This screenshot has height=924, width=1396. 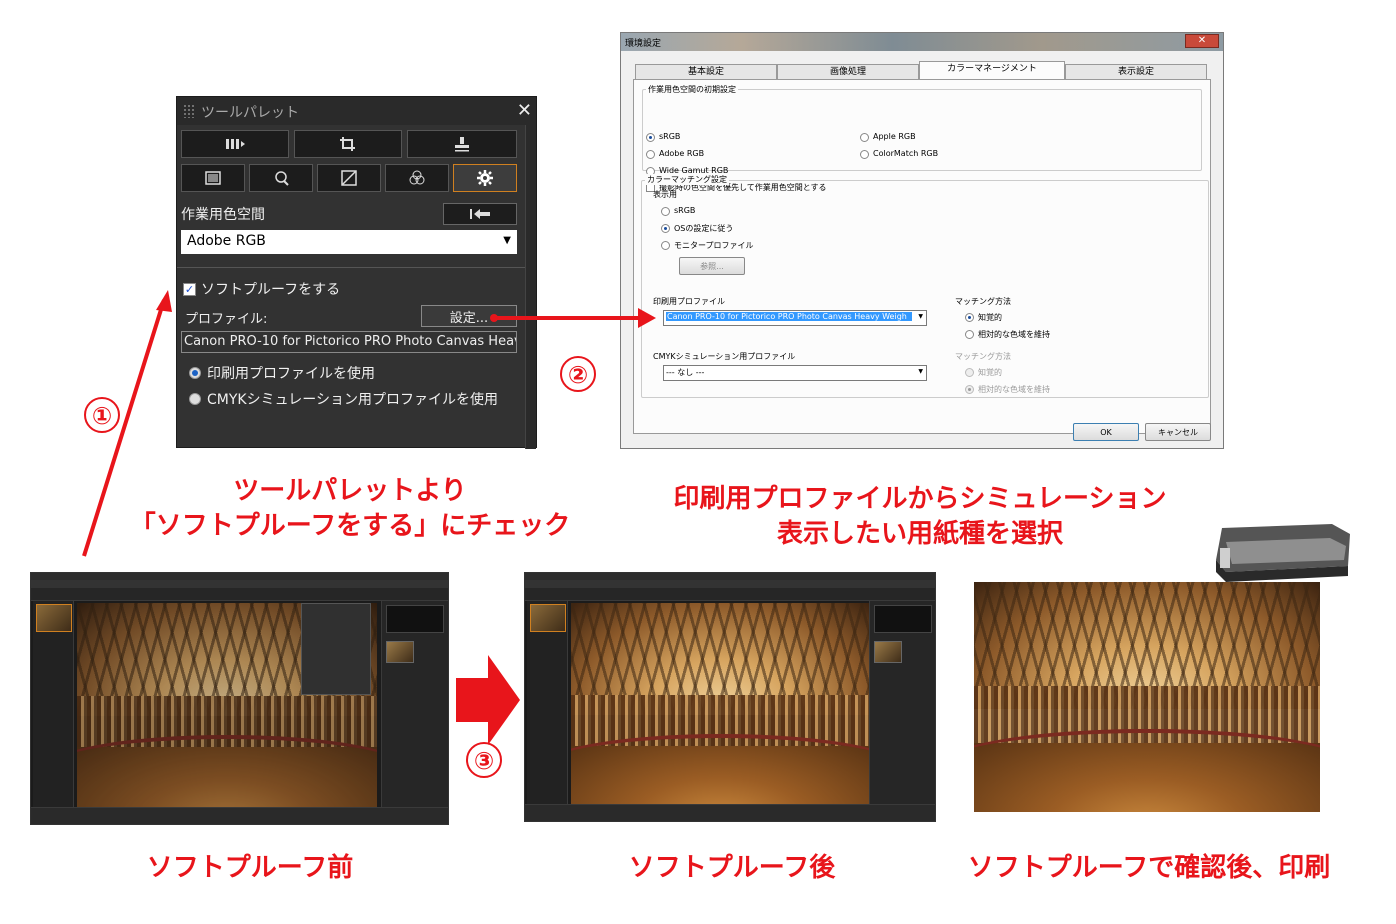 I want to click on printer-paper, so click(x=1225, y=558).